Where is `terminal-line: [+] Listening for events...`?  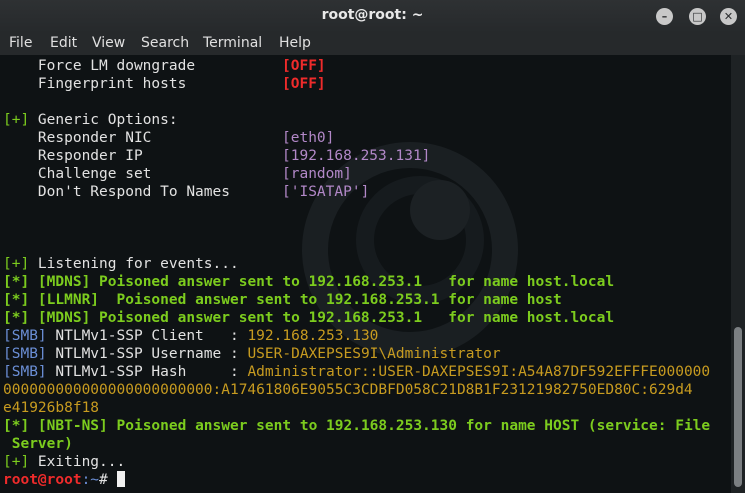 terminal-line: [+] Listening for events... is located at coordinates (121, 264).